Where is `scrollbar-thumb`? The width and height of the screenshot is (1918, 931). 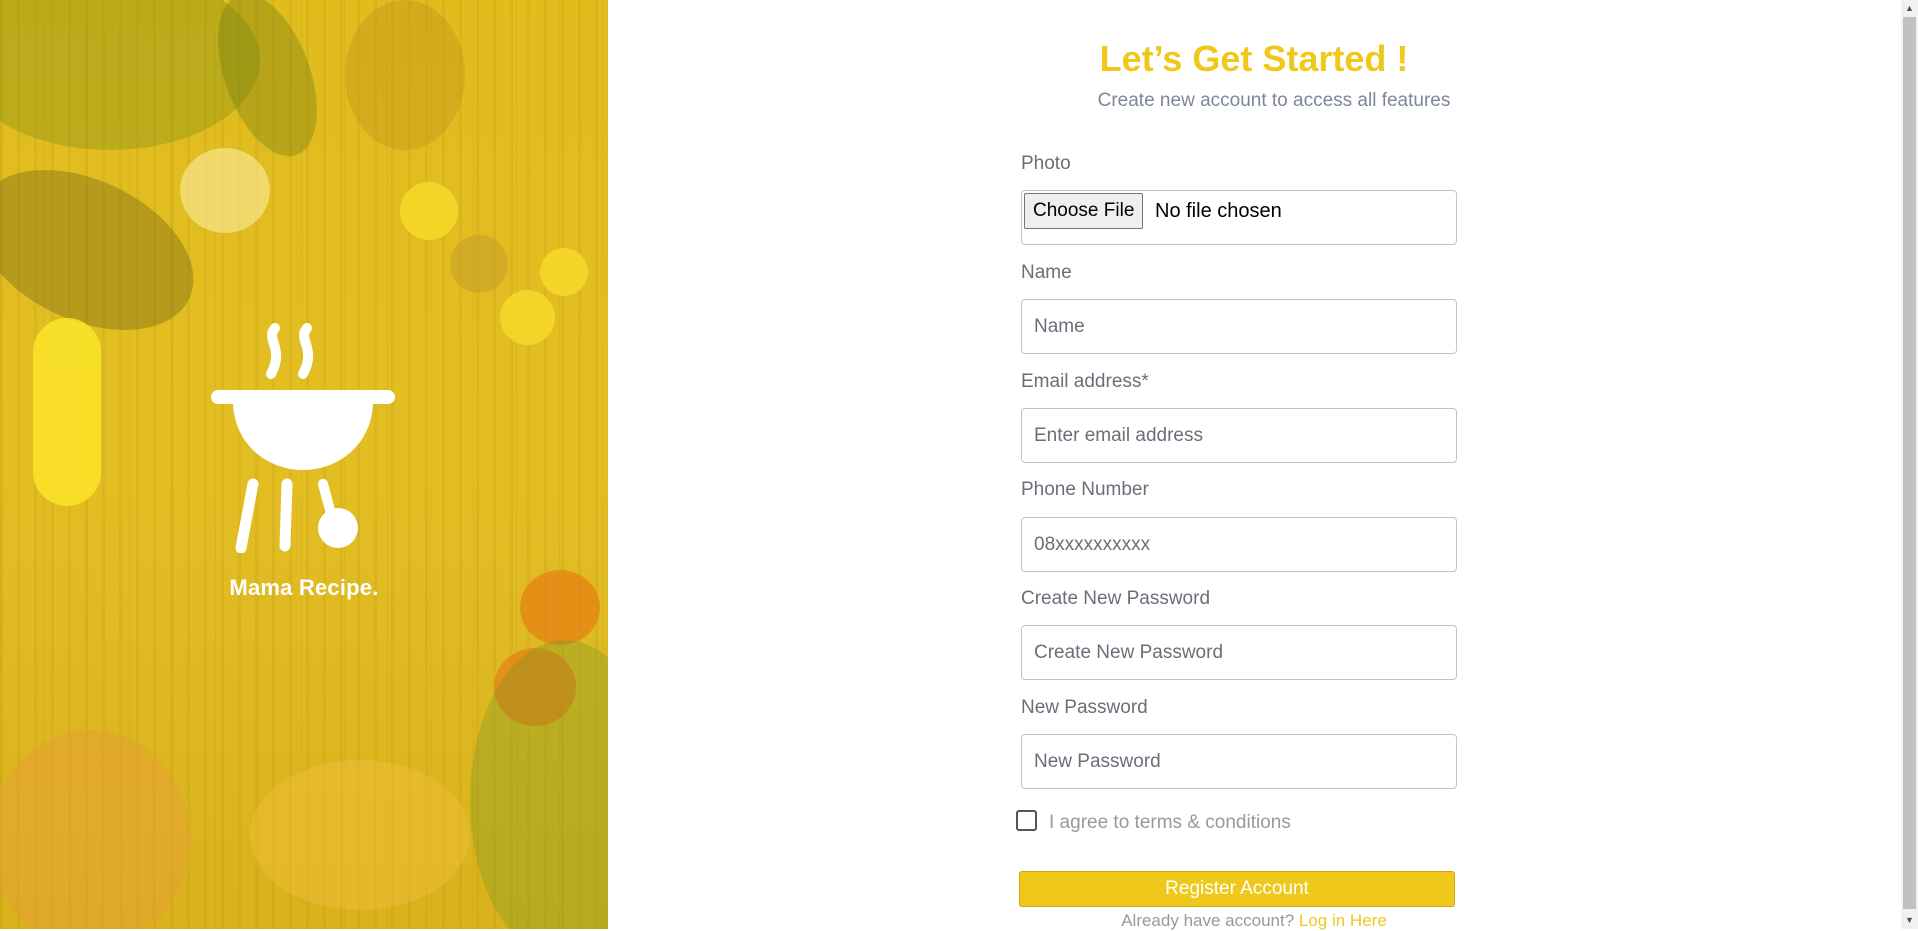
scrollbar-thumb is located at coordinates (1909, 463).